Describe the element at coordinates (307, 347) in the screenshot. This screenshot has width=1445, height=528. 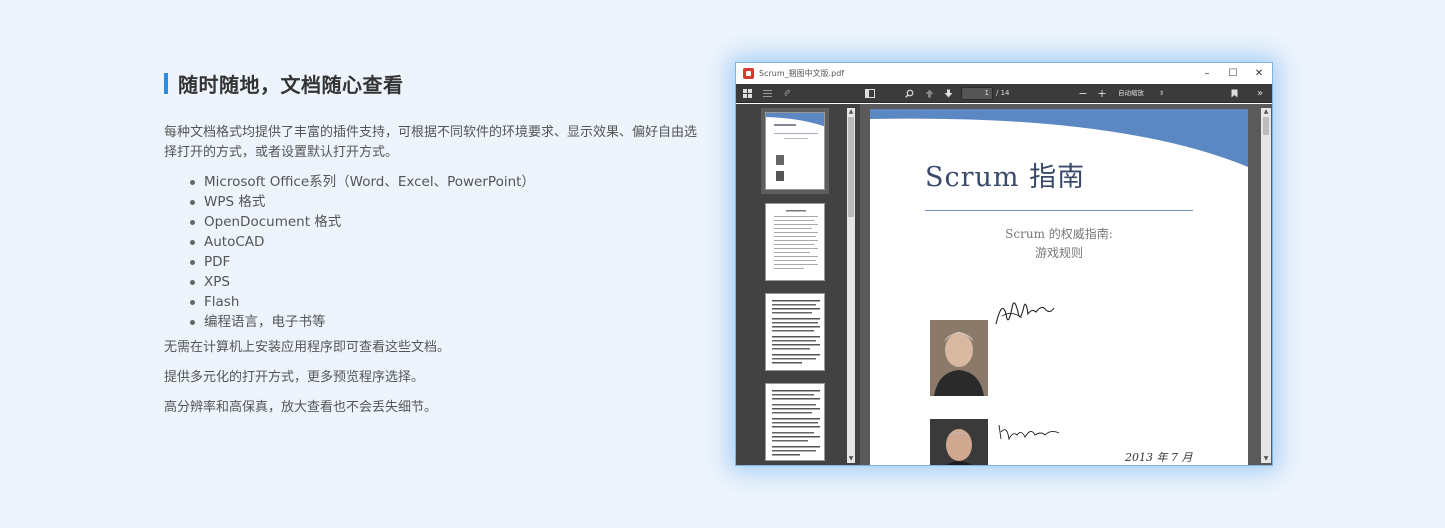
I see `feature-paragraph: 无需在计算机上安装应用程序即可查看这些文档。` at that location.